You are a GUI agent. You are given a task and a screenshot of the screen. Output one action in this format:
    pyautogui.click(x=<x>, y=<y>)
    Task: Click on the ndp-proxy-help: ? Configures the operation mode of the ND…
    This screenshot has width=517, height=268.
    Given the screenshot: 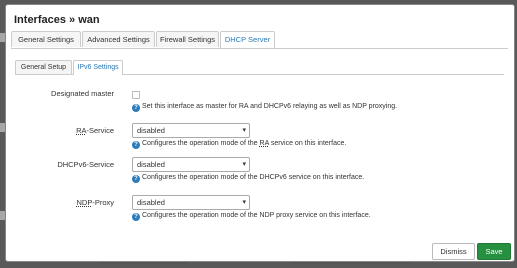 What is the action you would take?
    pyautogui.click(x=251, y=216)
    